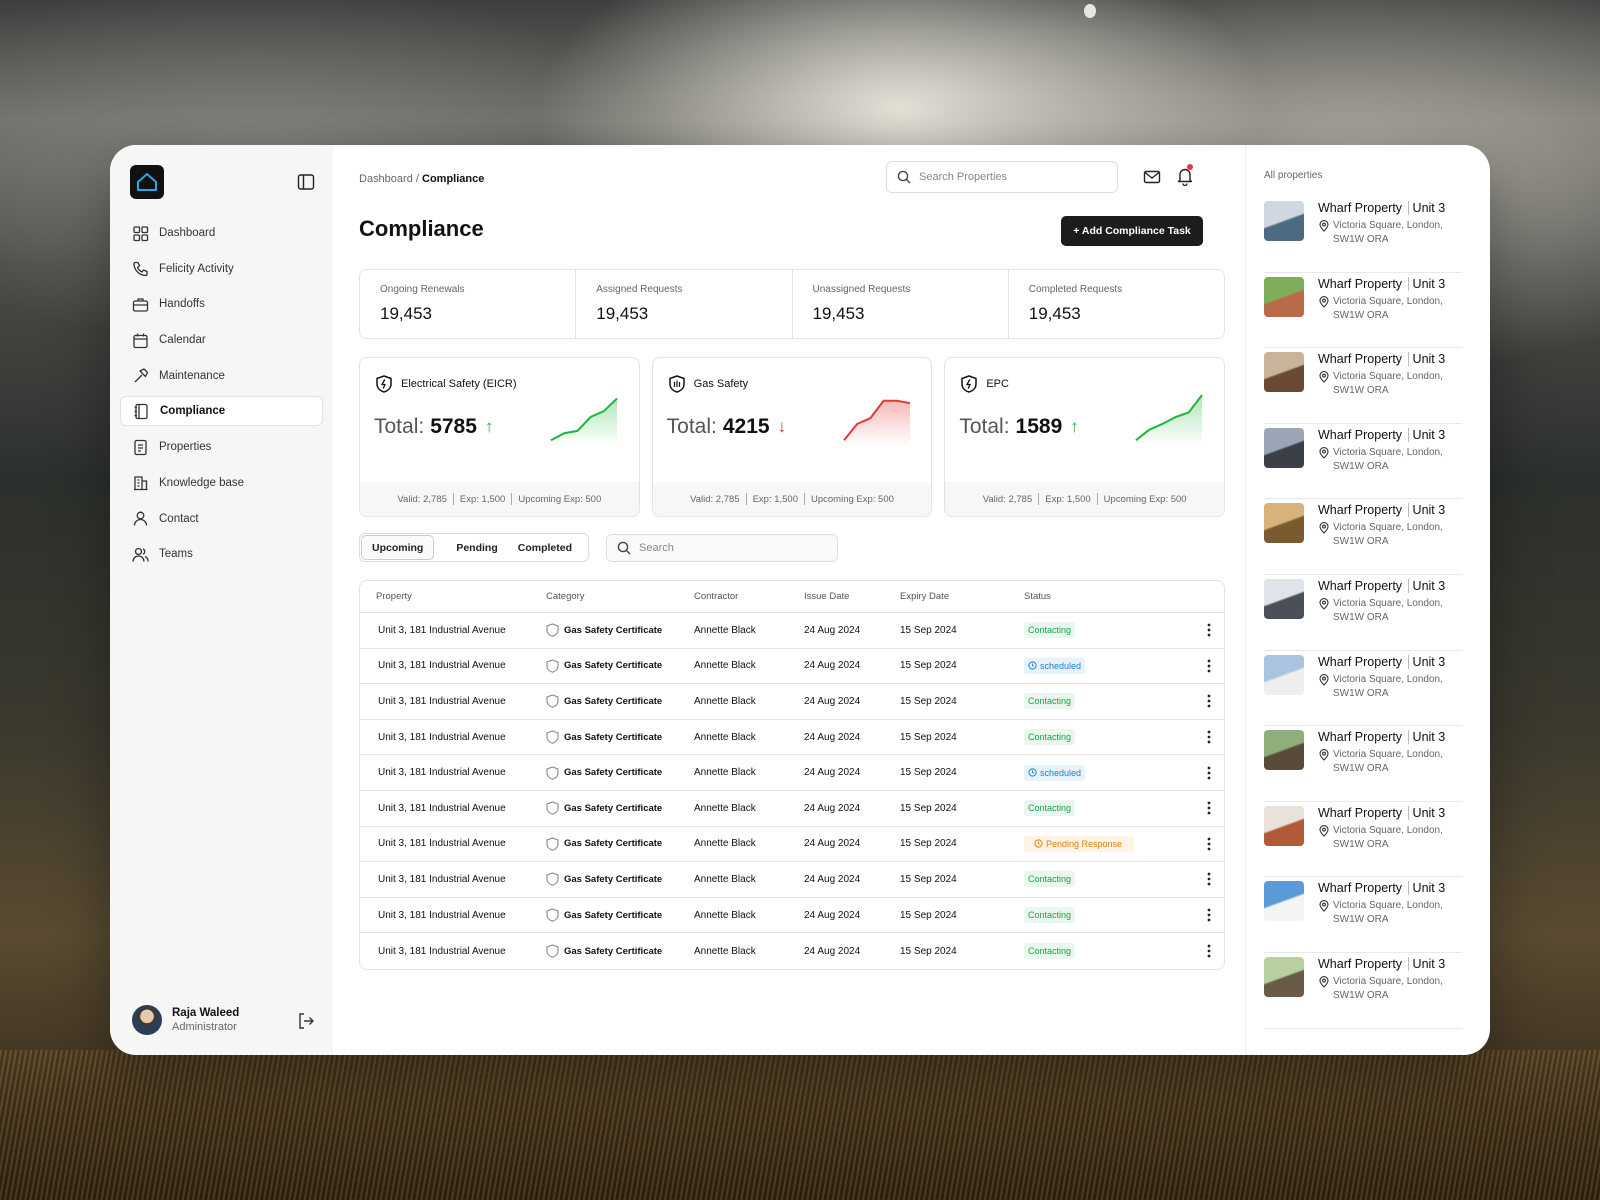 The image size is (1600, 1200). What do you see at coordinates (962, 596) in the screenshot?
I see `column-header-expiry-date: Expiry Date` at bounding box center [962, 596].